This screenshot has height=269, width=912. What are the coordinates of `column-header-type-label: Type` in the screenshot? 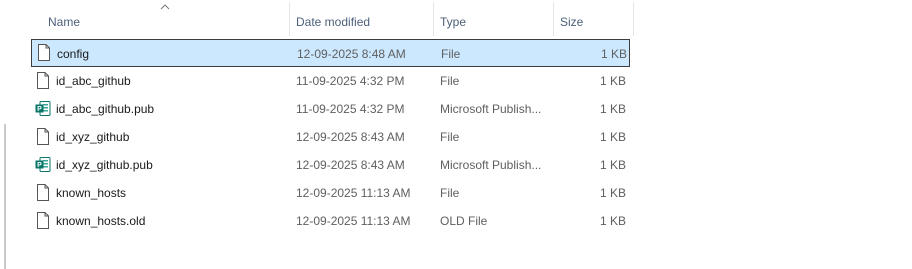 It's located at (453, 22).